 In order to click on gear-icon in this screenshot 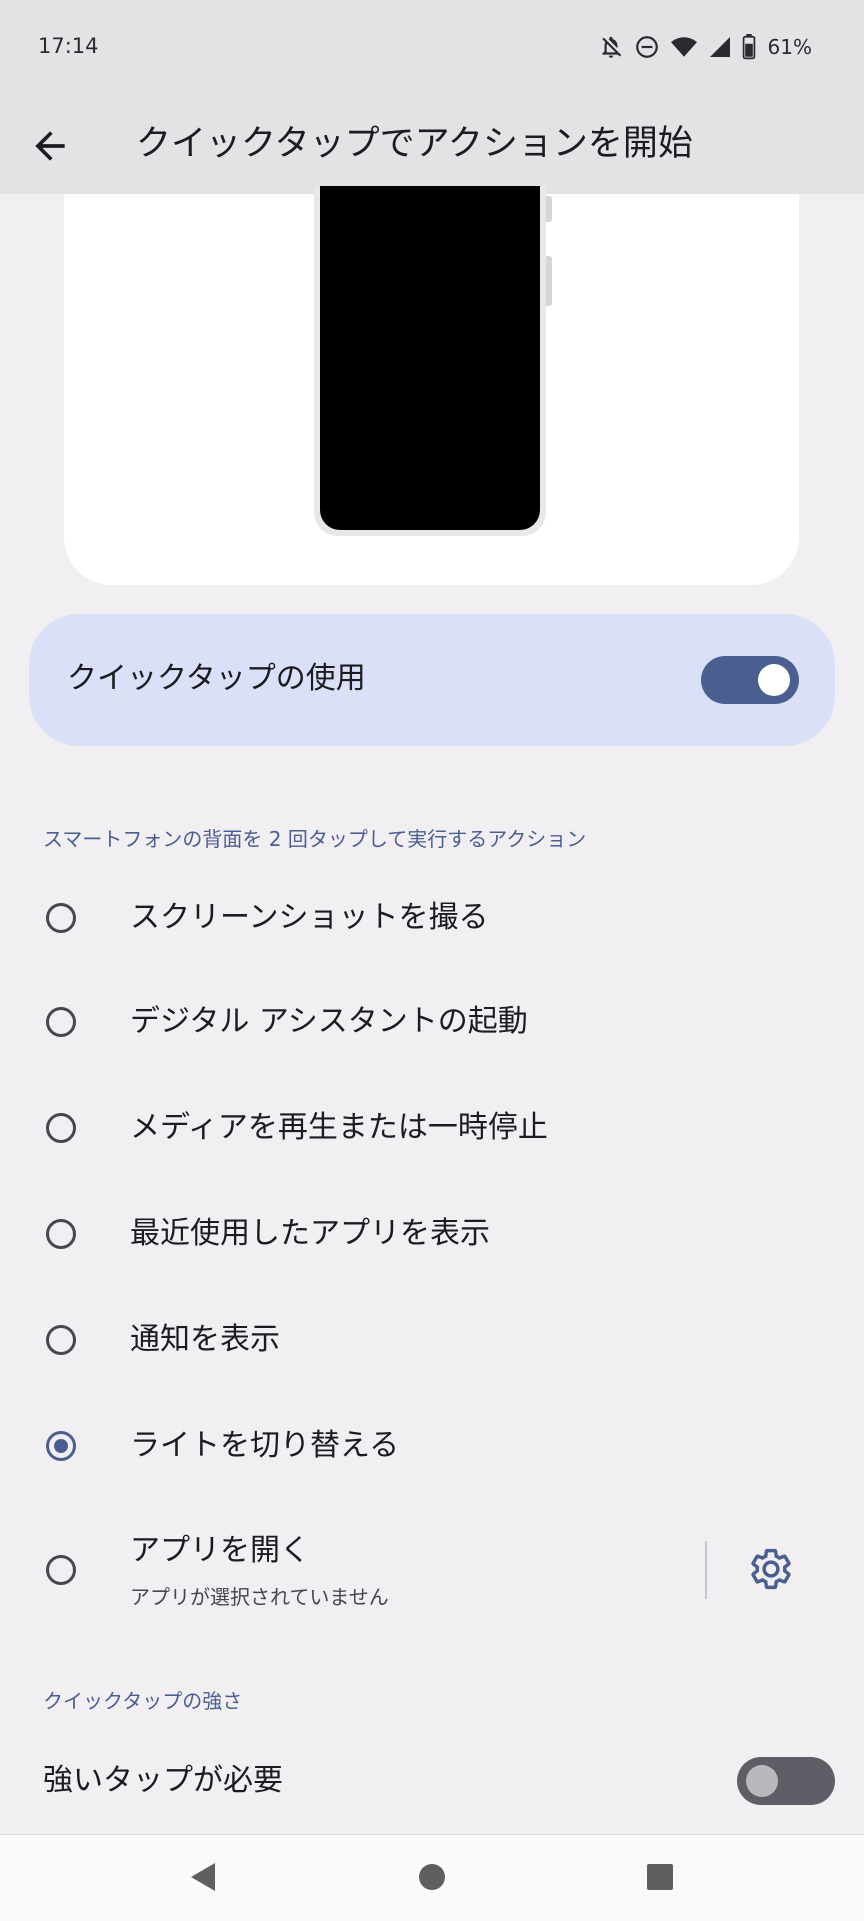, I will do `click(771, 1569)`.